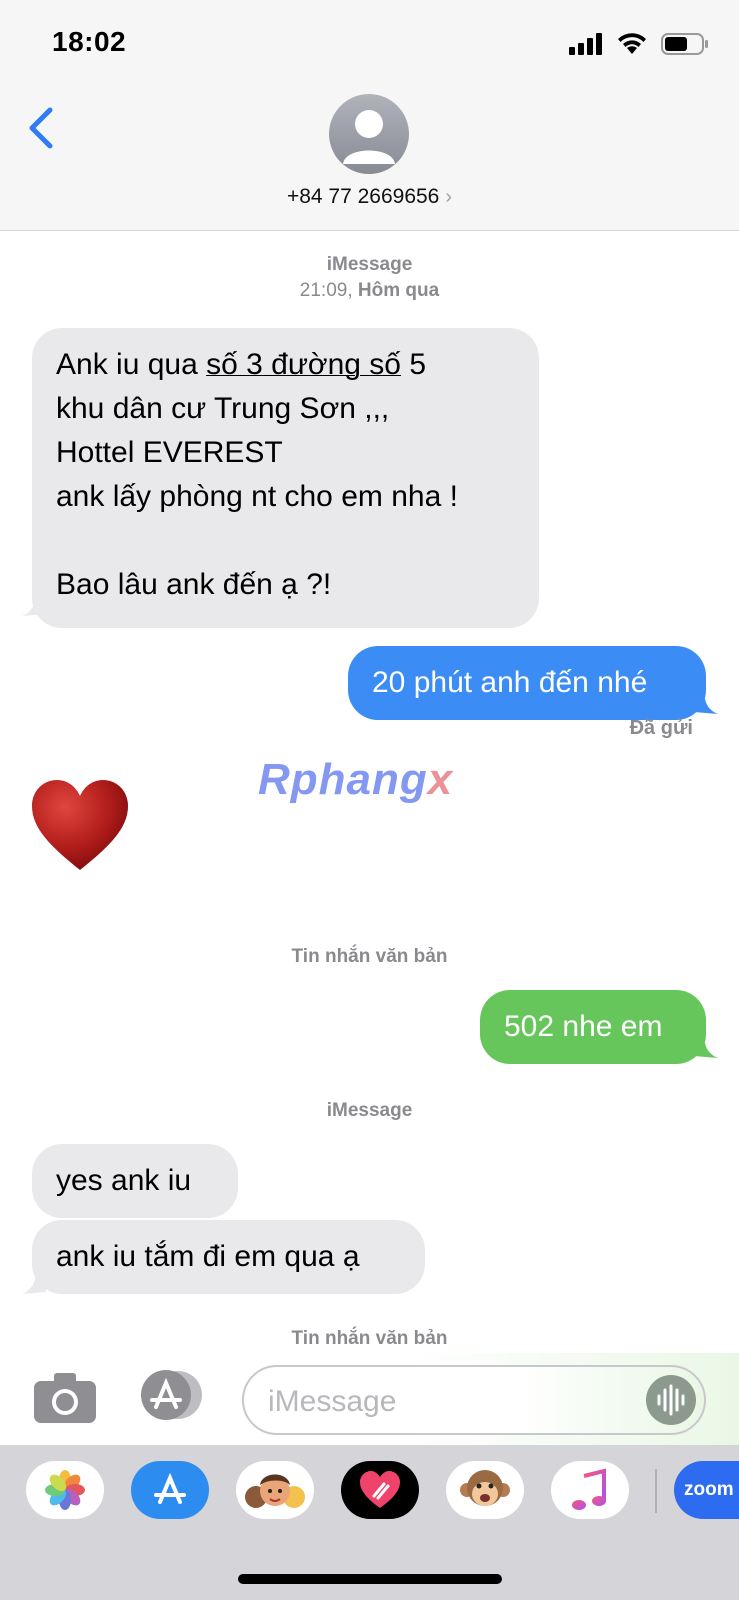 Image resolution: width=739 pixels, height=1600 pixels. Describe the element at coordinates (65, 1398) in the screenshot. I see `camera-icon` at that location.